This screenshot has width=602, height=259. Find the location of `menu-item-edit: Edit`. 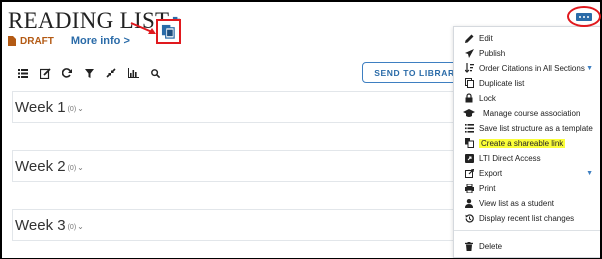

menu-item-edit: Edit is located at coordinates (527, 38).